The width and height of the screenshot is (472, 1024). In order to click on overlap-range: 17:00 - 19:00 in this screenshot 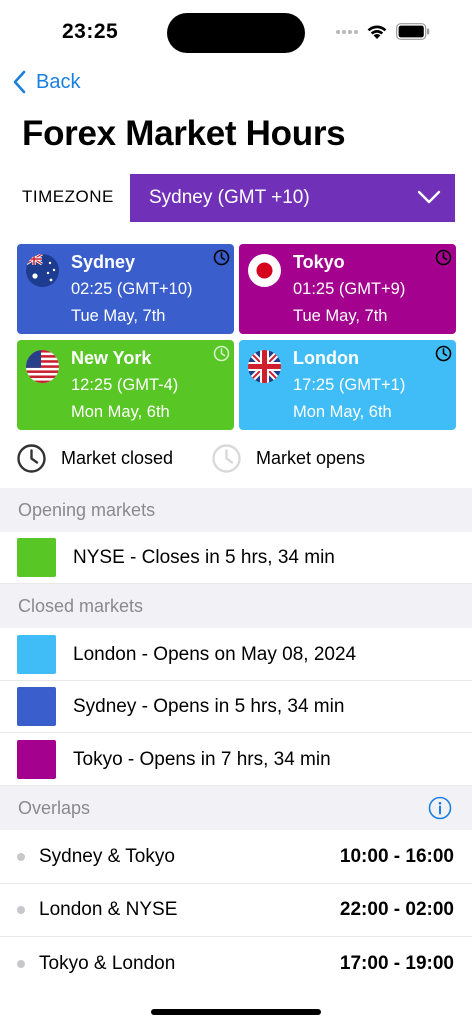, I will do `click(396, 963)`.